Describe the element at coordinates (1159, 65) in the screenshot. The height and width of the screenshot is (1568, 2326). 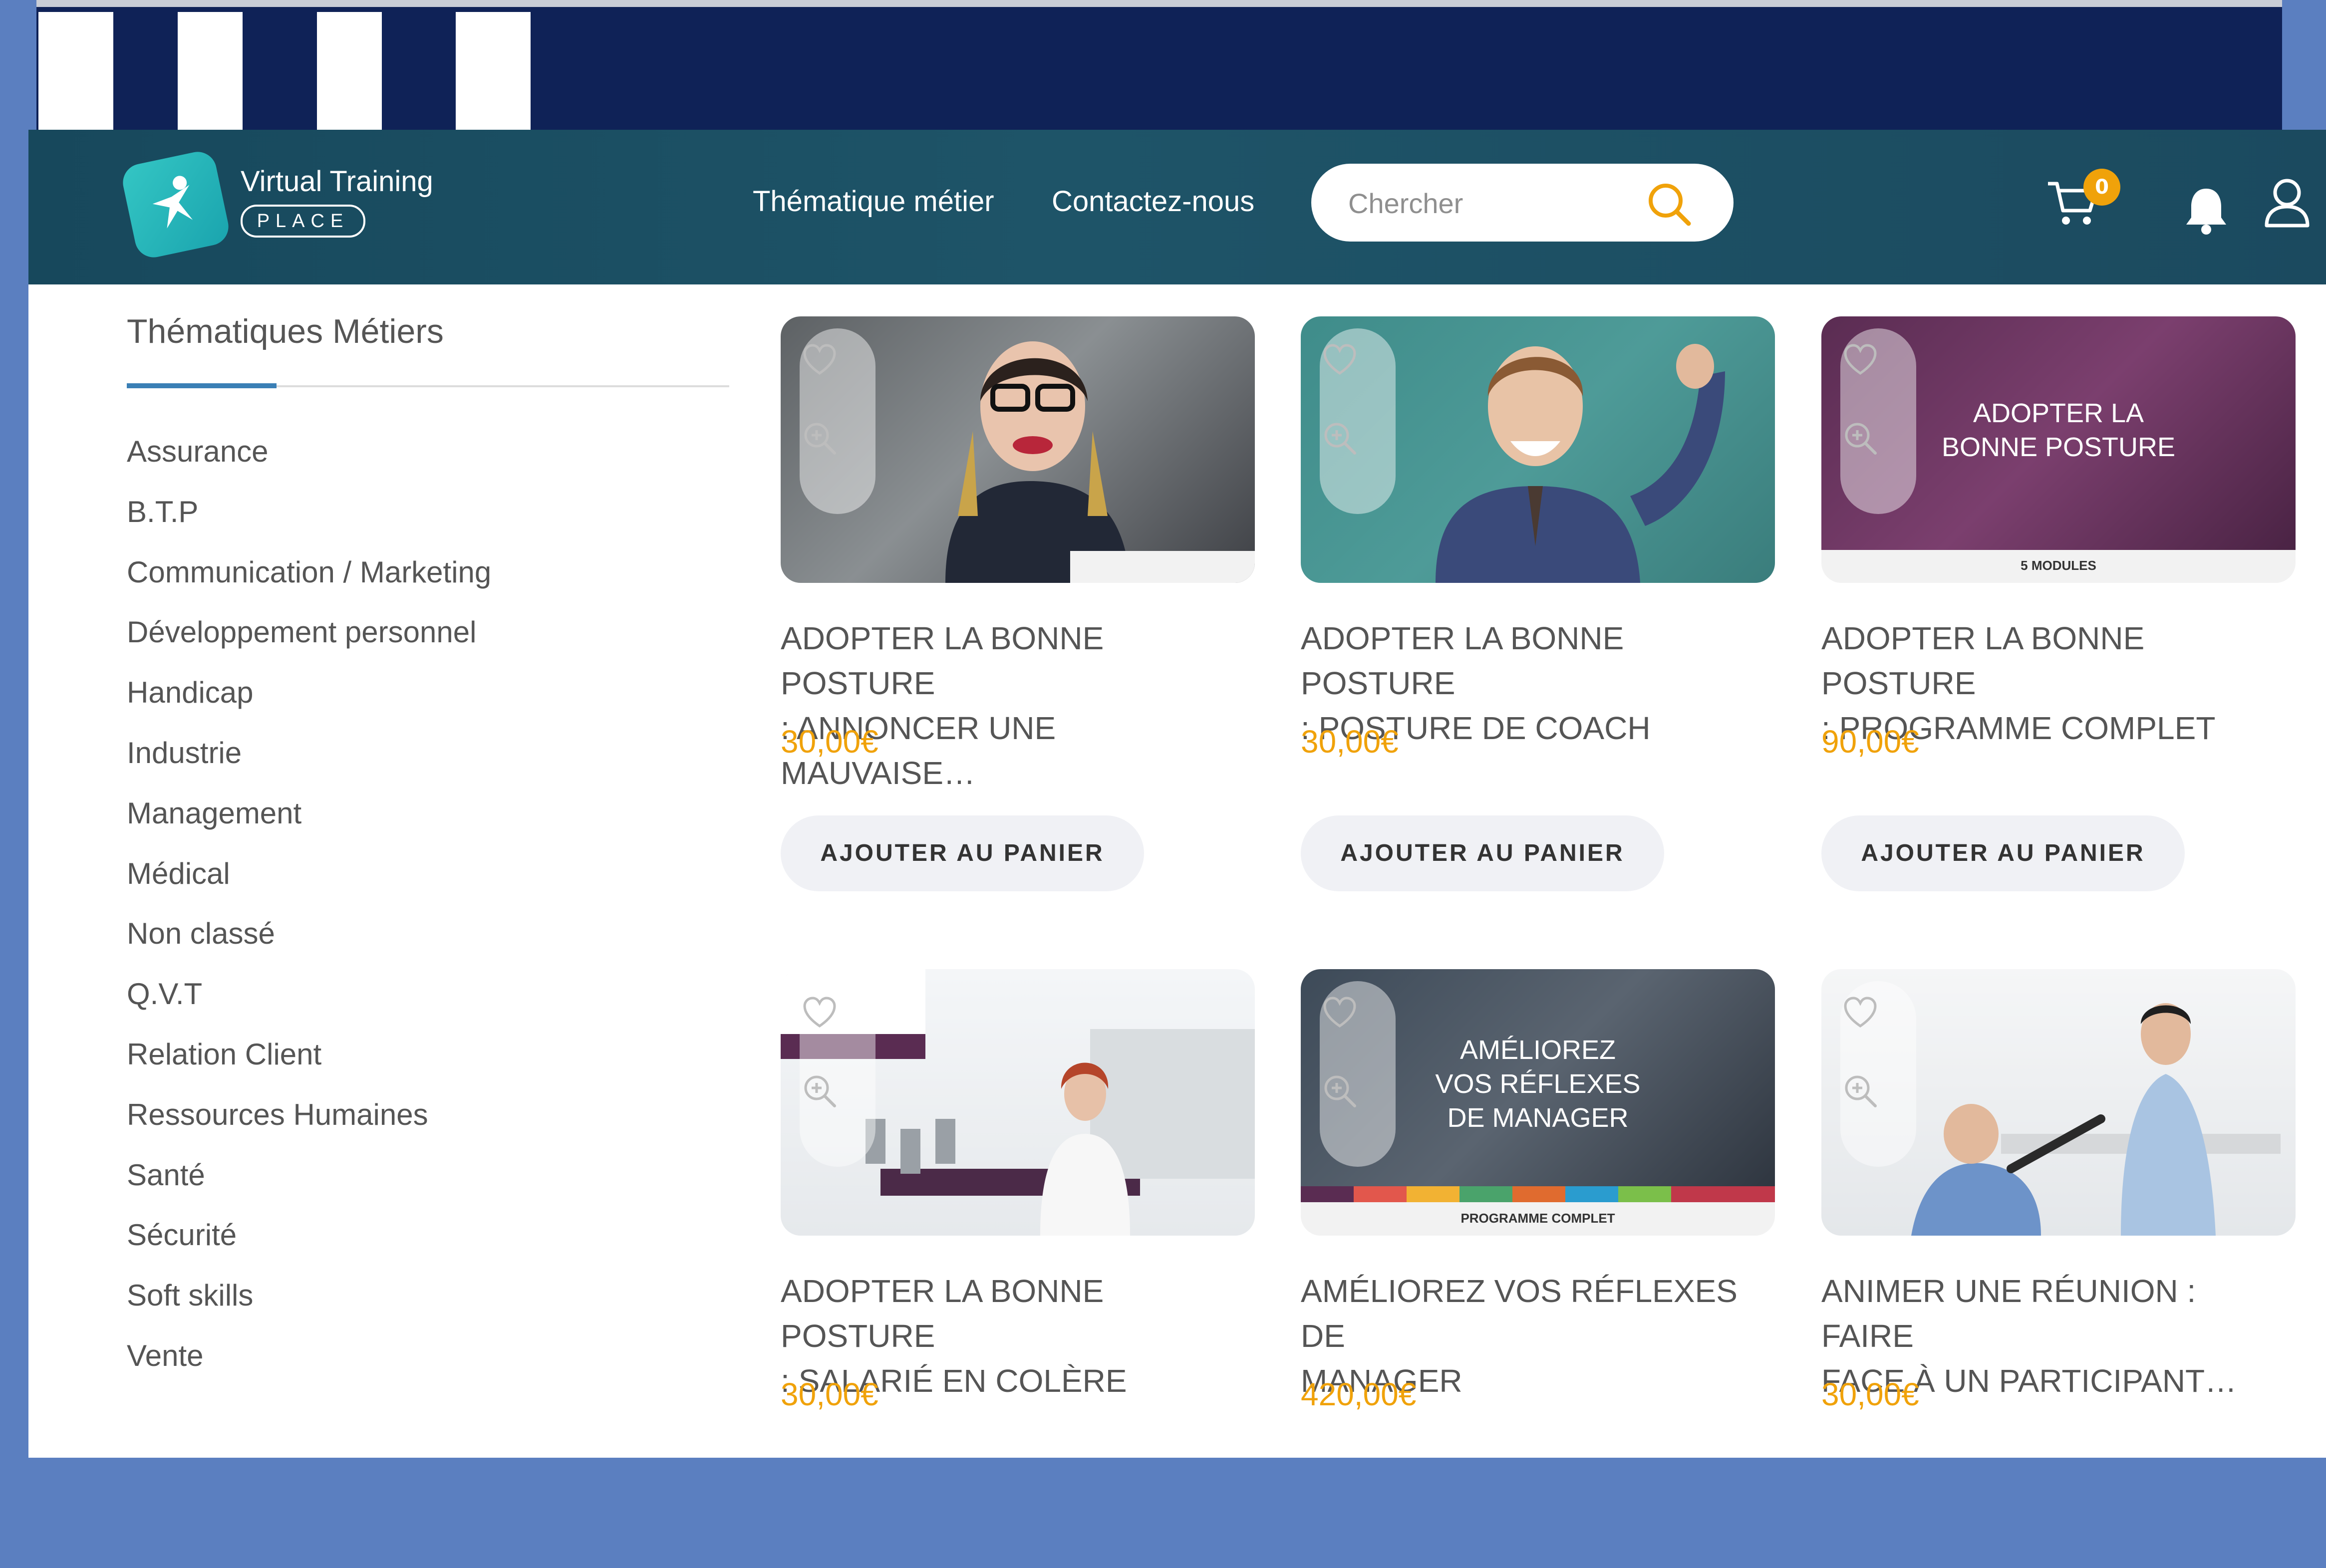
I see `top-banner` at that location.